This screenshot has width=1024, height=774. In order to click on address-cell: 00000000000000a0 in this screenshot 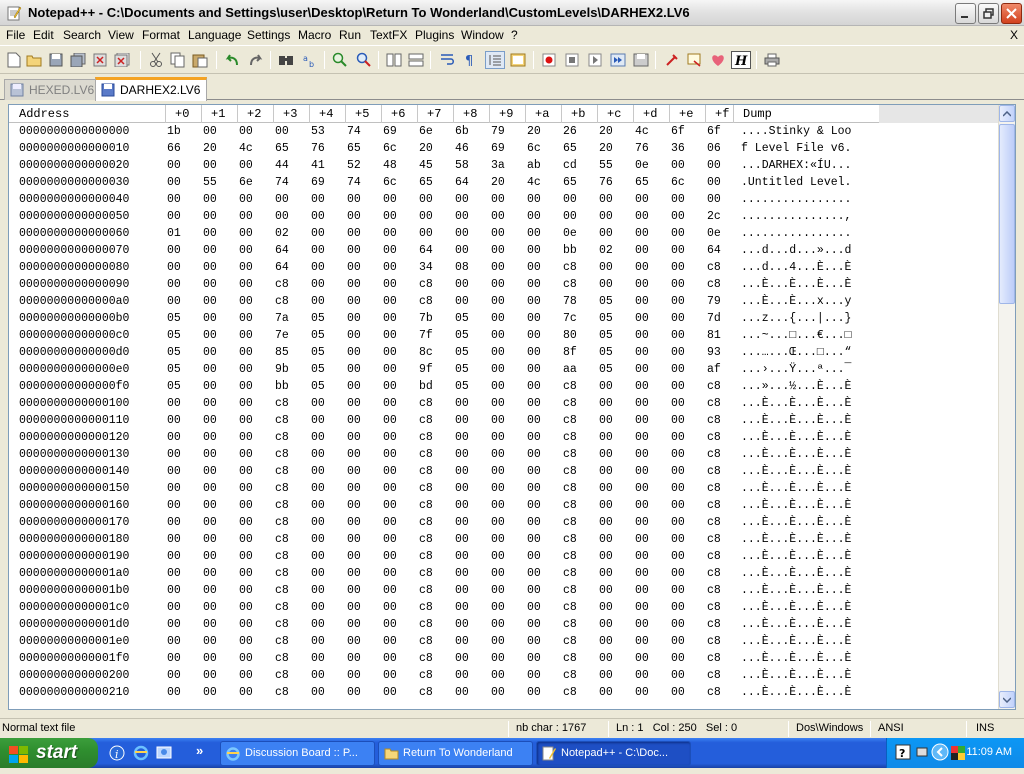, I will do `click(74, 301)`.